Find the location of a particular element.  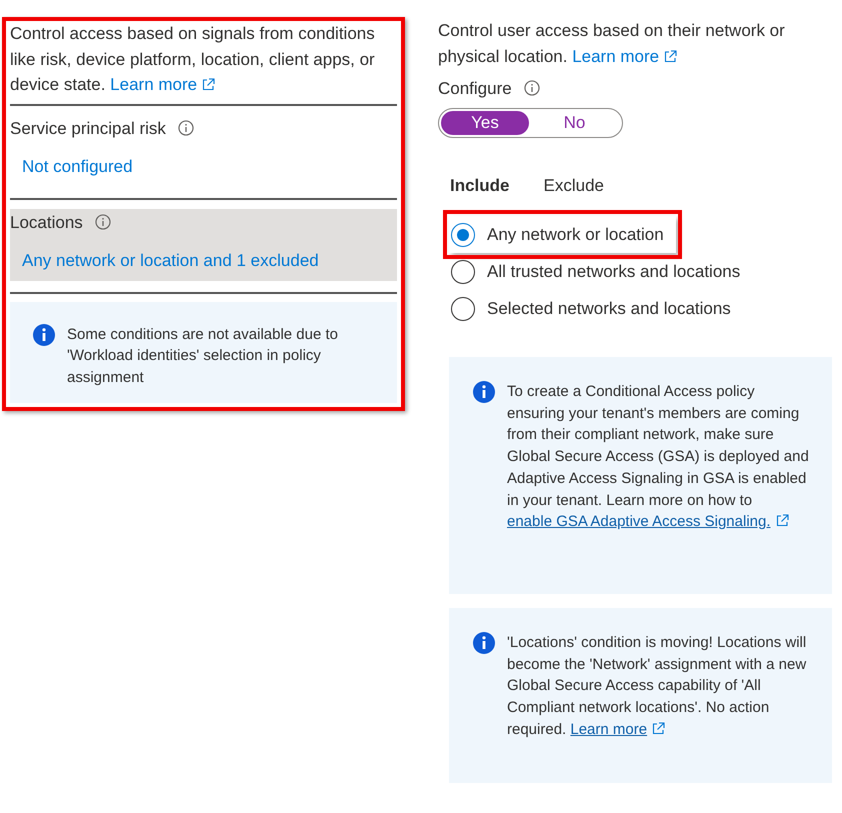

radio-label: All trusted networks and locations is located at coordinates (613, 272).